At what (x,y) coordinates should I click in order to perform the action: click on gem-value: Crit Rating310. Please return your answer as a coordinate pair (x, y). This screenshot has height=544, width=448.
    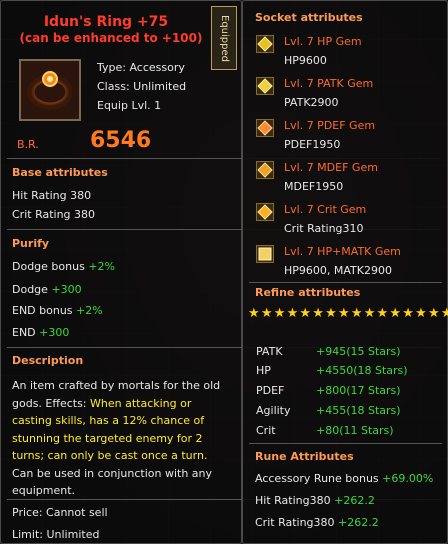
    Looking at the image, I should click on (324, 228).